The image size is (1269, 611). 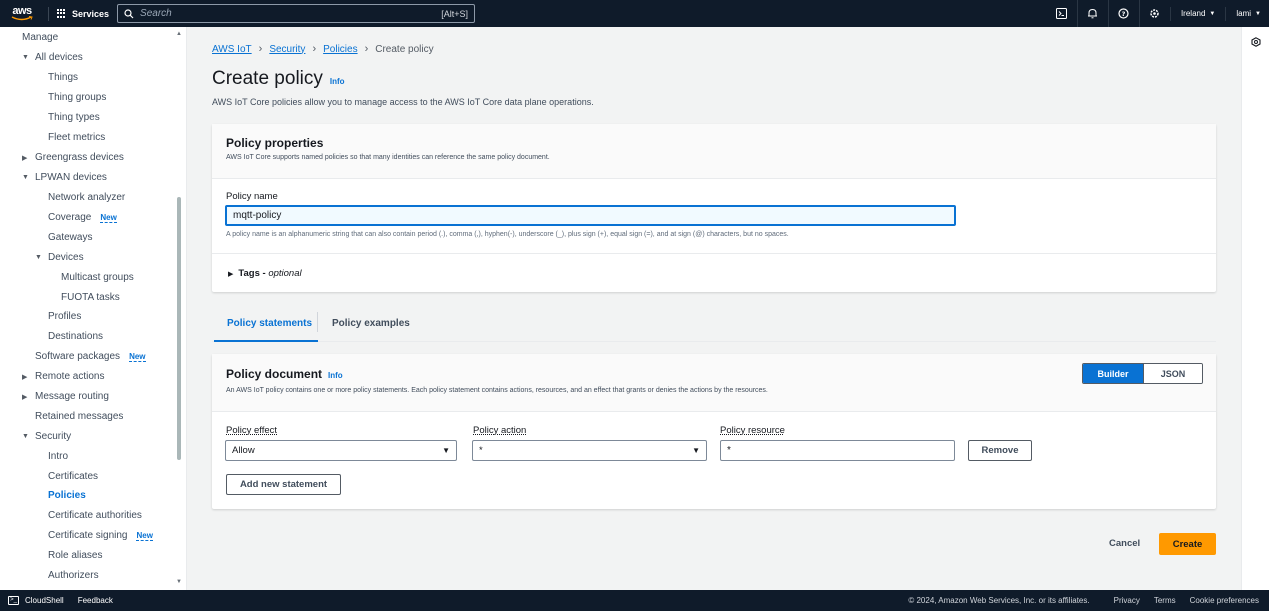 I want to click on sidebar-item-devices: ▼ Devices, so click(x=59, y=257).